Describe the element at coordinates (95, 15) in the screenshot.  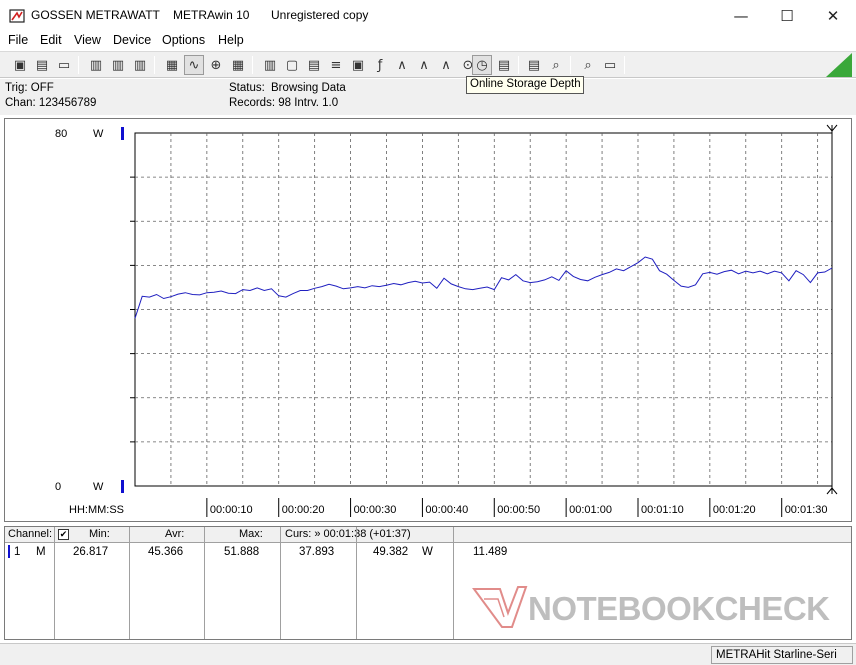
I see `window-title-vendor: GOSSEN METRAWATT` at that location.